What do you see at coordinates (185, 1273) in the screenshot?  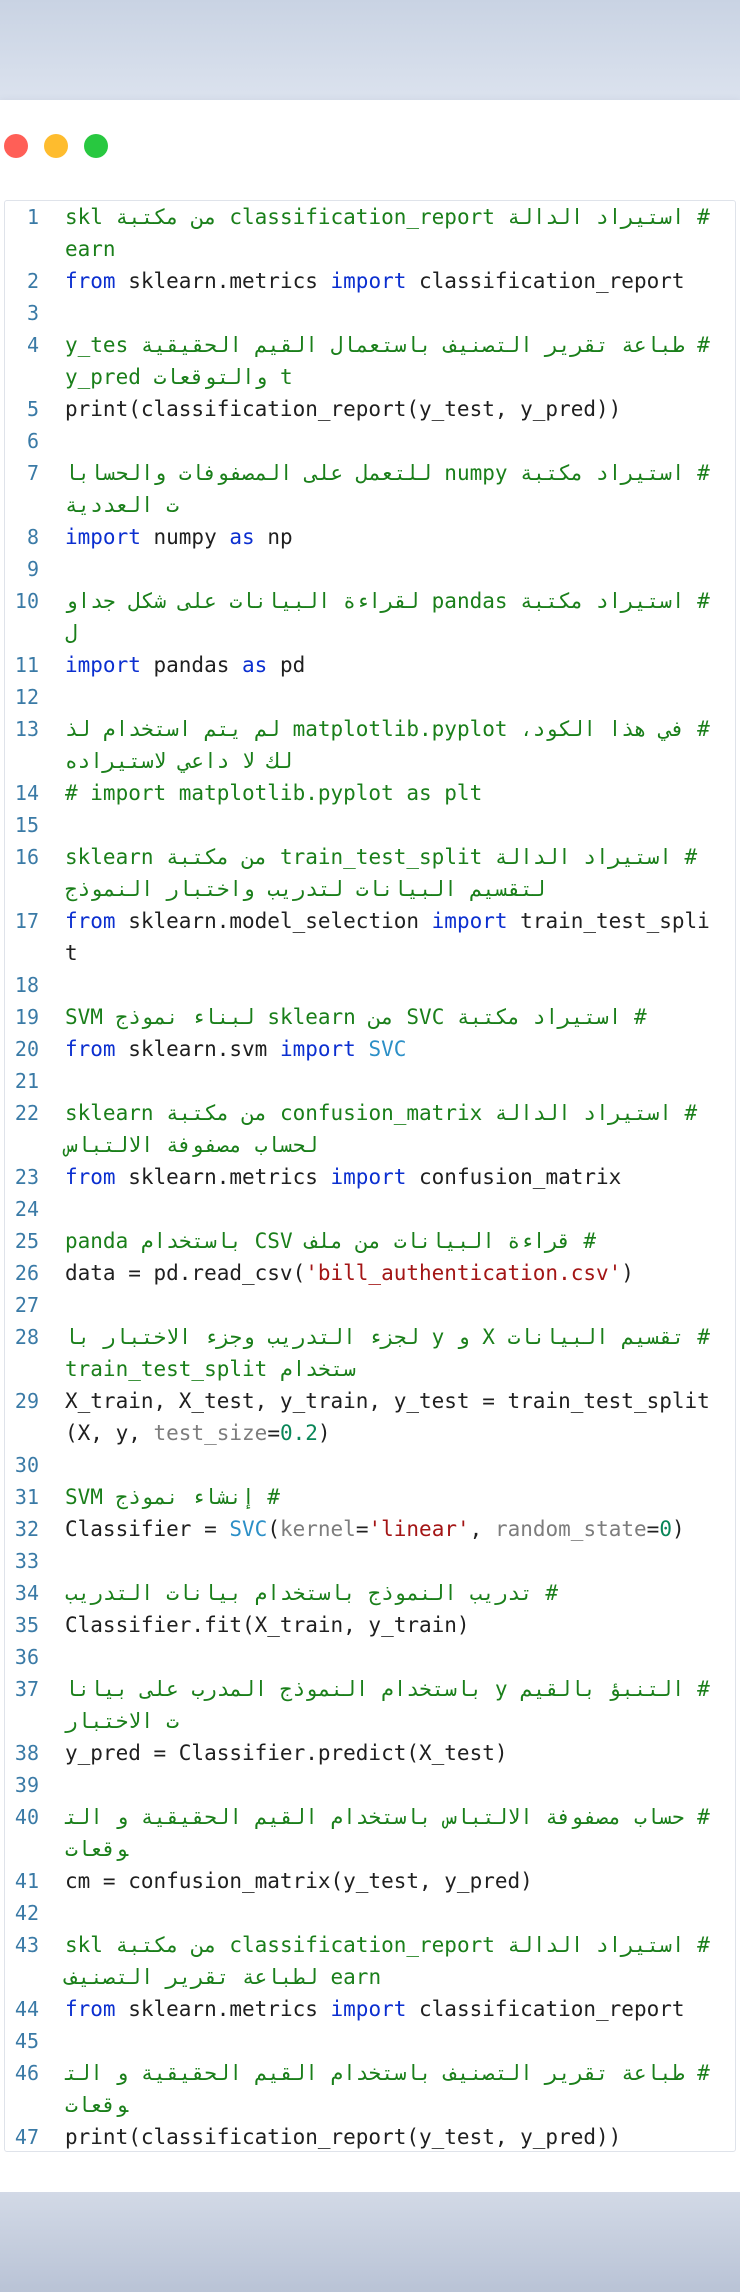 I see `code-token: data = pd.read_csv(` at bounding box center [185, 1273].